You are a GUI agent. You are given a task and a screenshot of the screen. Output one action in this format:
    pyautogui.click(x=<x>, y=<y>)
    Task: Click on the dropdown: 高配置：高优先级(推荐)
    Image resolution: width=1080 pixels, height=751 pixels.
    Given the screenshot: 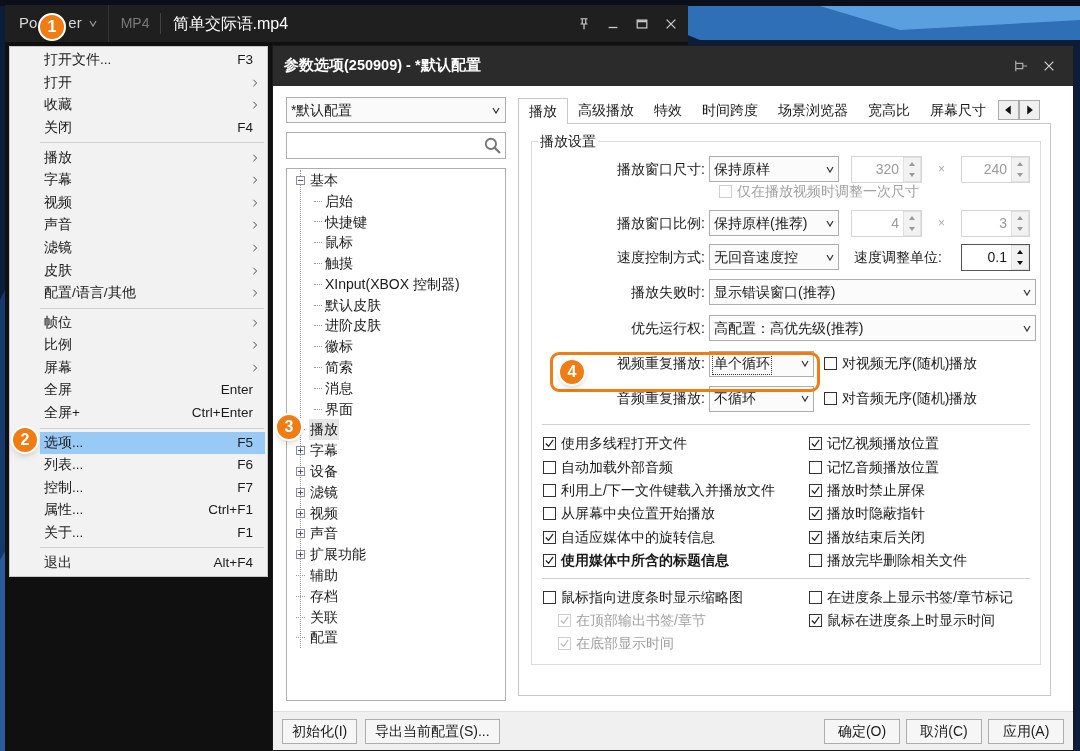 What is the action you would take?
    pyautogui.click(x=872, y=328)
    